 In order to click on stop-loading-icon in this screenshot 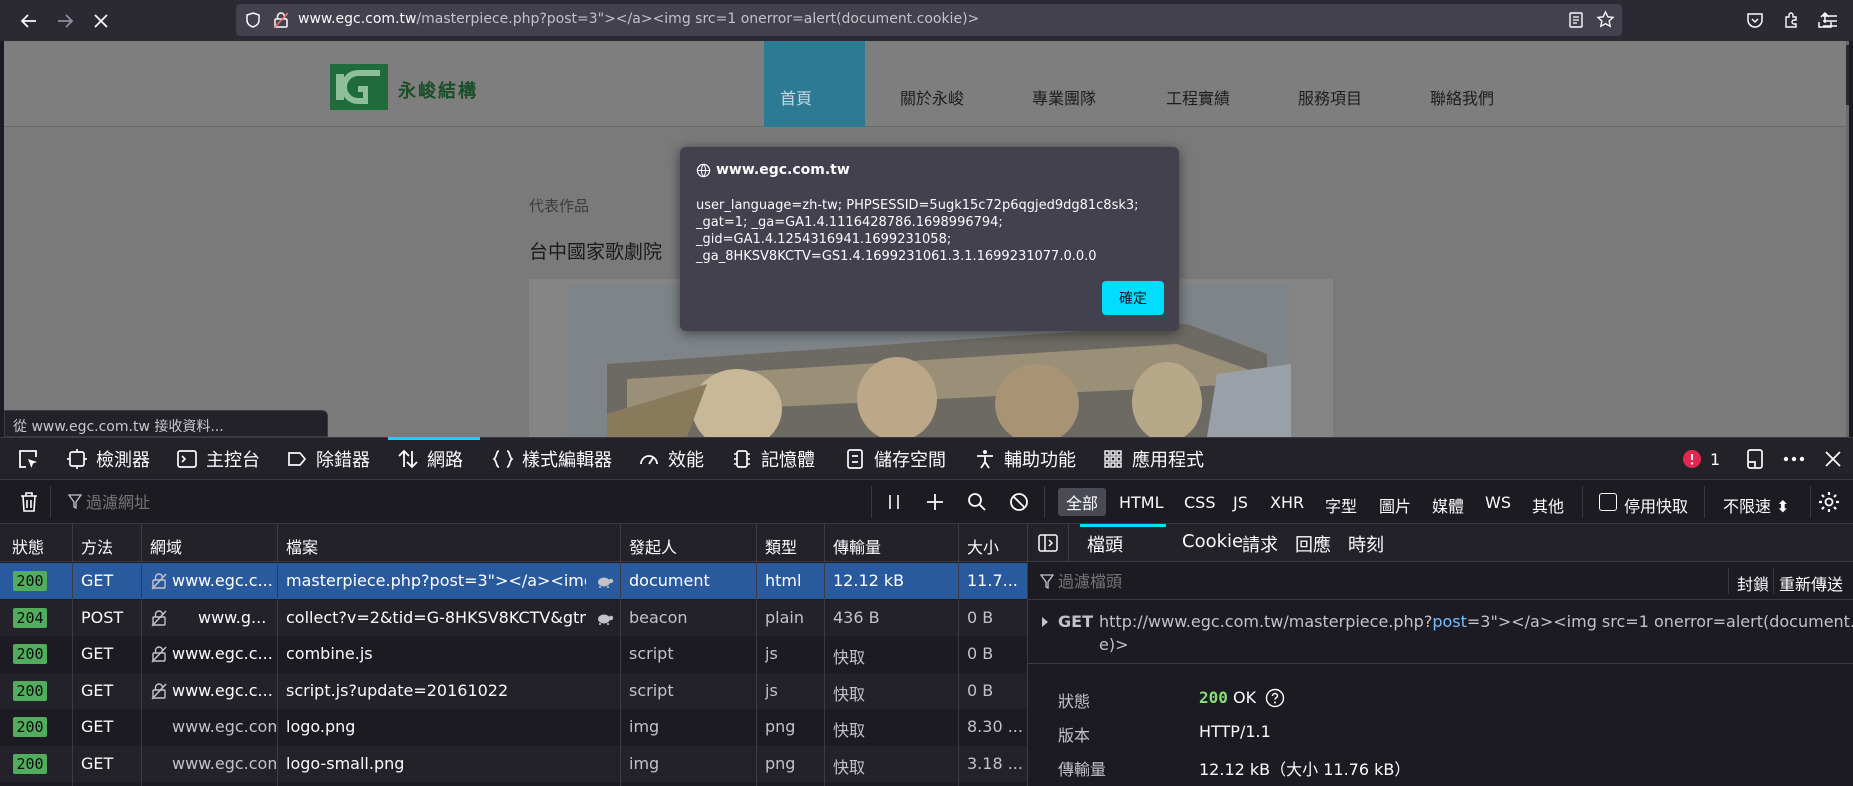, I will do `click(101, 21)`.